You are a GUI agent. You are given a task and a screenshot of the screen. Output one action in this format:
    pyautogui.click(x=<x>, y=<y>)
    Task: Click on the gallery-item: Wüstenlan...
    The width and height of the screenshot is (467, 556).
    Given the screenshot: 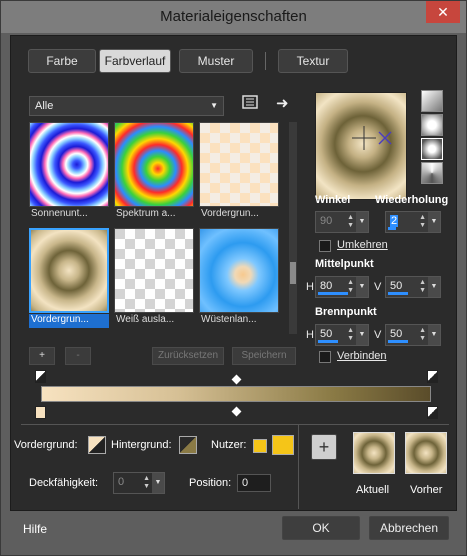 What is the action you would take?
    pyautogui.click(x=239, y=278)
    